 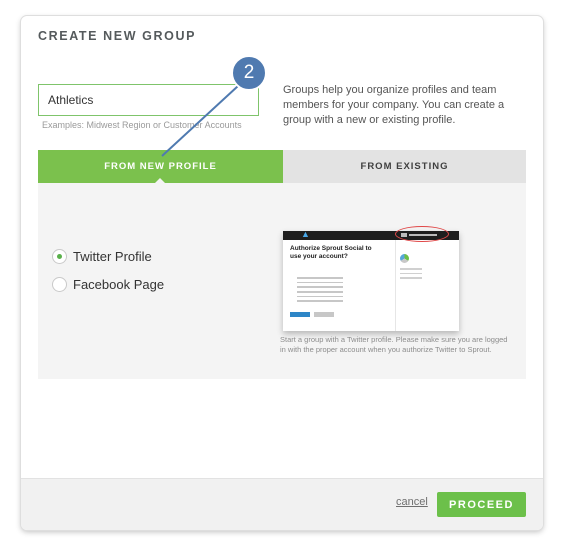 I want to click on preview-authorize-button, so click(x=300, y=314).